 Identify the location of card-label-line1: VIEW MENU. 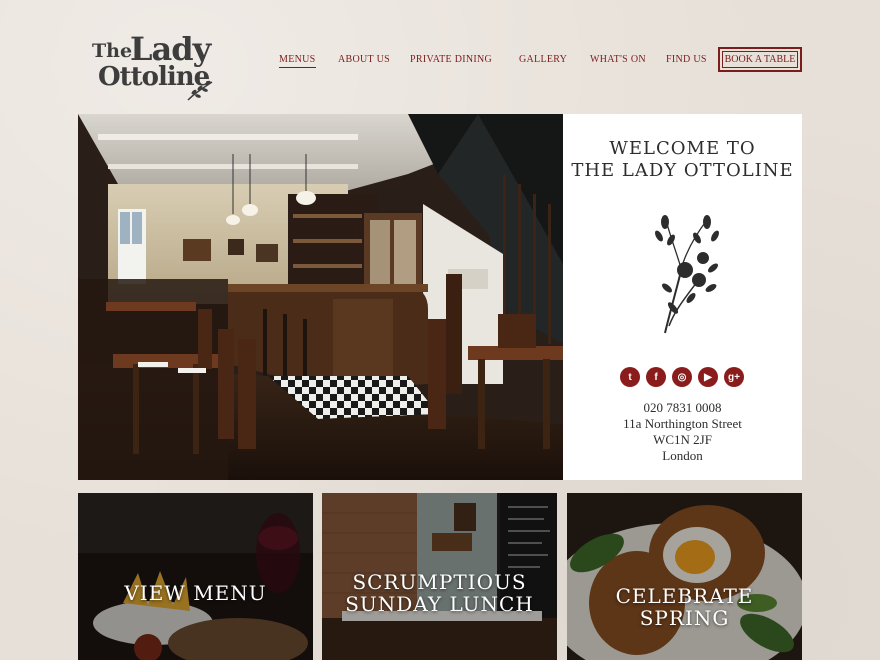
(195, 593).